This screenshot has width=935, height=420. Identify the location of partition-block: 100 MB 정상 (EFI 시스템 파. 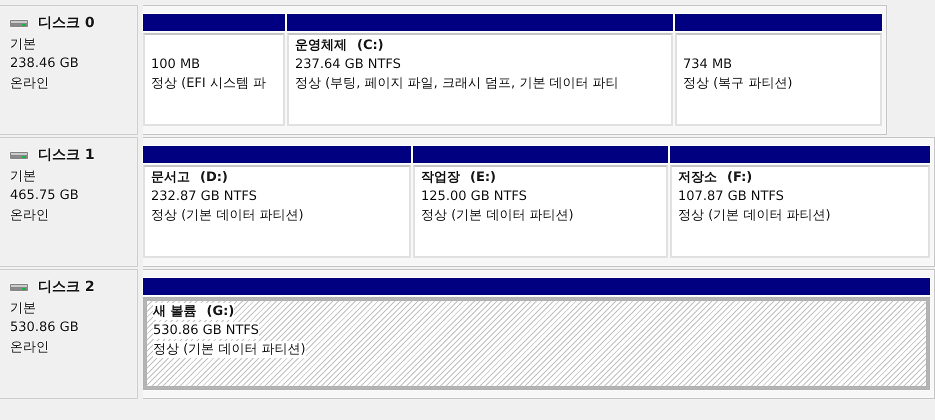
(214, 79).